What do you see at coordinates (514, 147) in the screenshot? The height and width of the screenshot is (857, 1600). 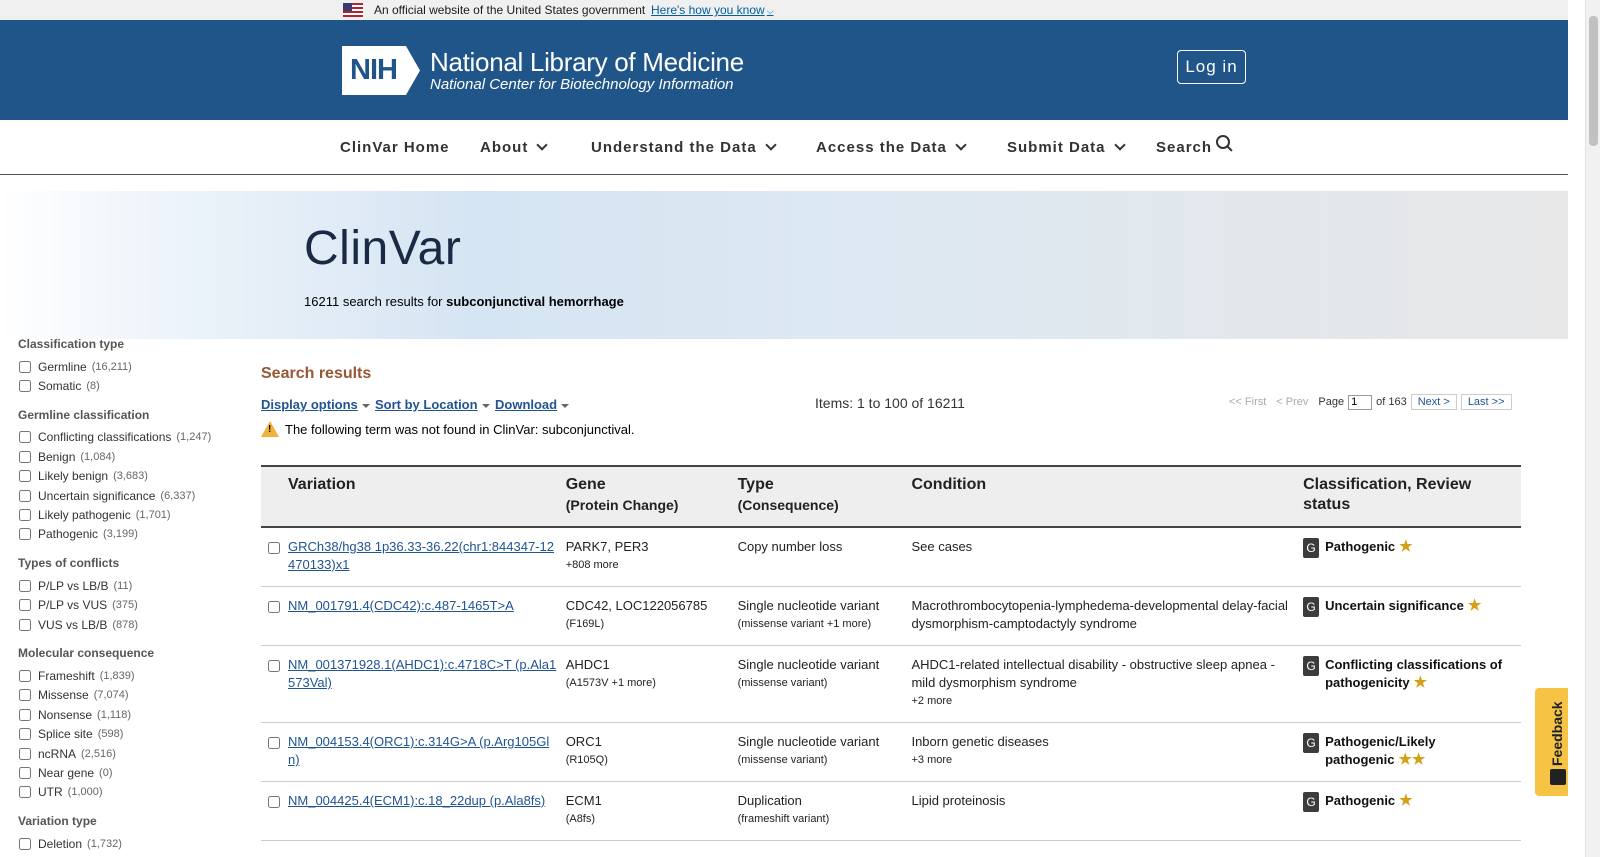 I see `nav-about: About` at bounding box center [514, 147].